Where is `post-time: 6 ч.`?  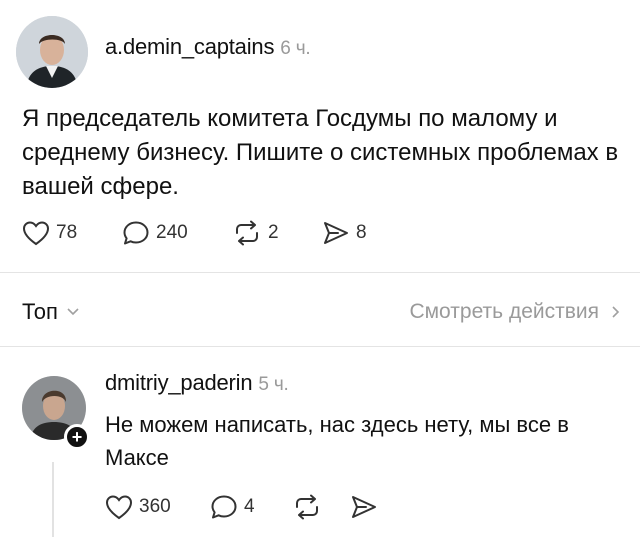
post-time: 6 ч. is located at coordinates (295, 48).